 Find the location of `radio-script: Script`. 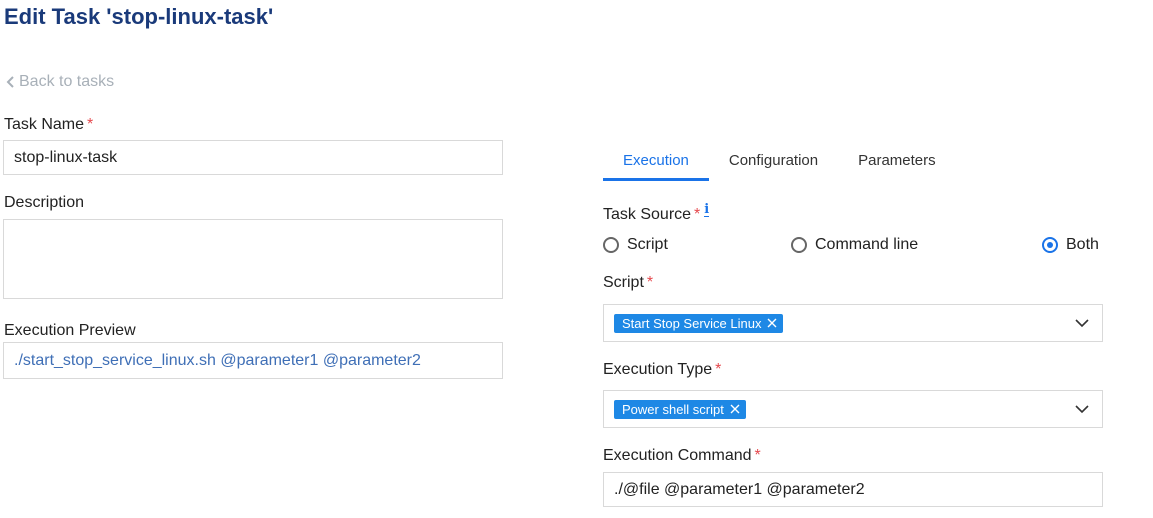

radio-script: Script is located at coordinates (635, 245).